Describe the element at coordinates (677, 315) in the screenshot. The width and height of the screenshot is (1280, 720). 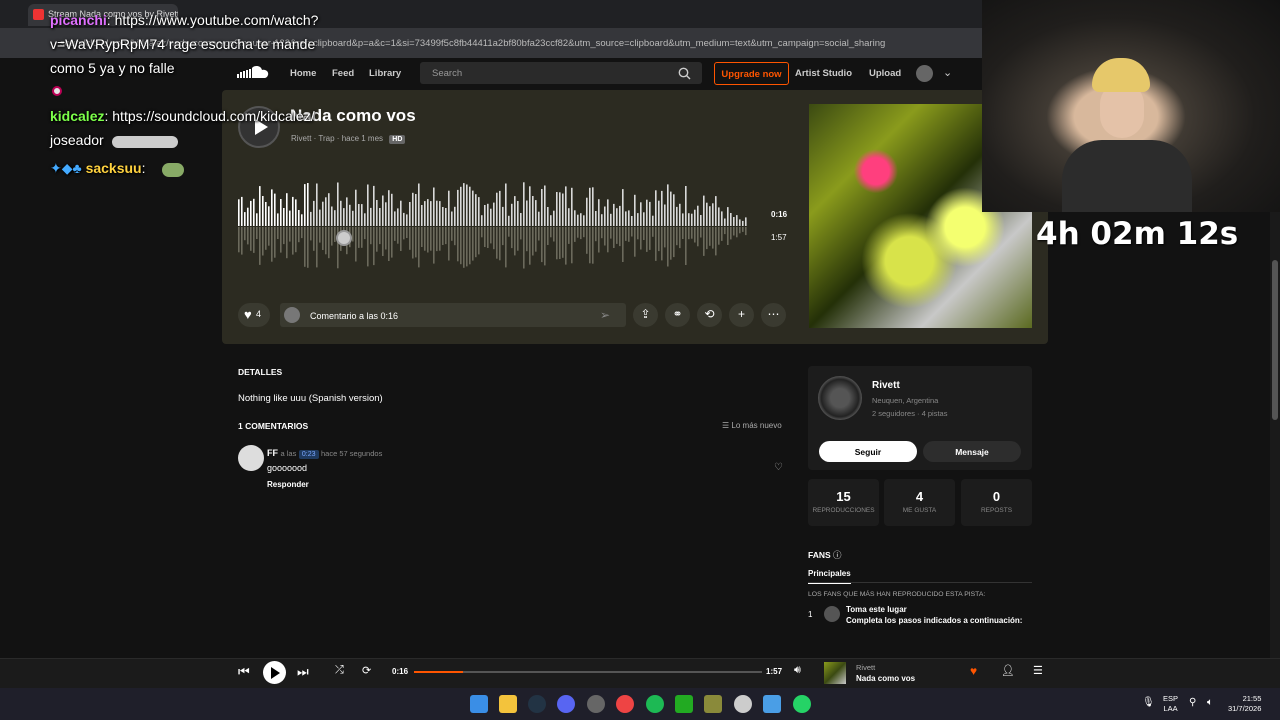
I see `copy-link-button: ⚭` at that location.